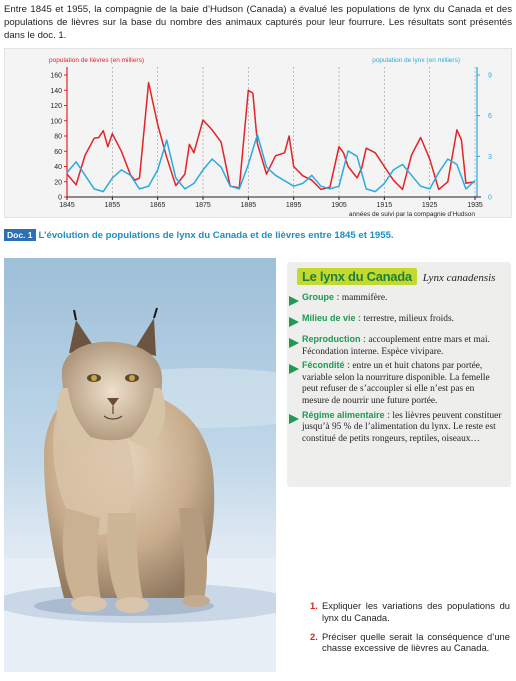 Image resolution: width=516 pixels, height=681 pixels. What do you see at coordinates (459, 278) in the screenshot?
I see `latin-name: Lynx canadensis` at bounding box center [459, 278].